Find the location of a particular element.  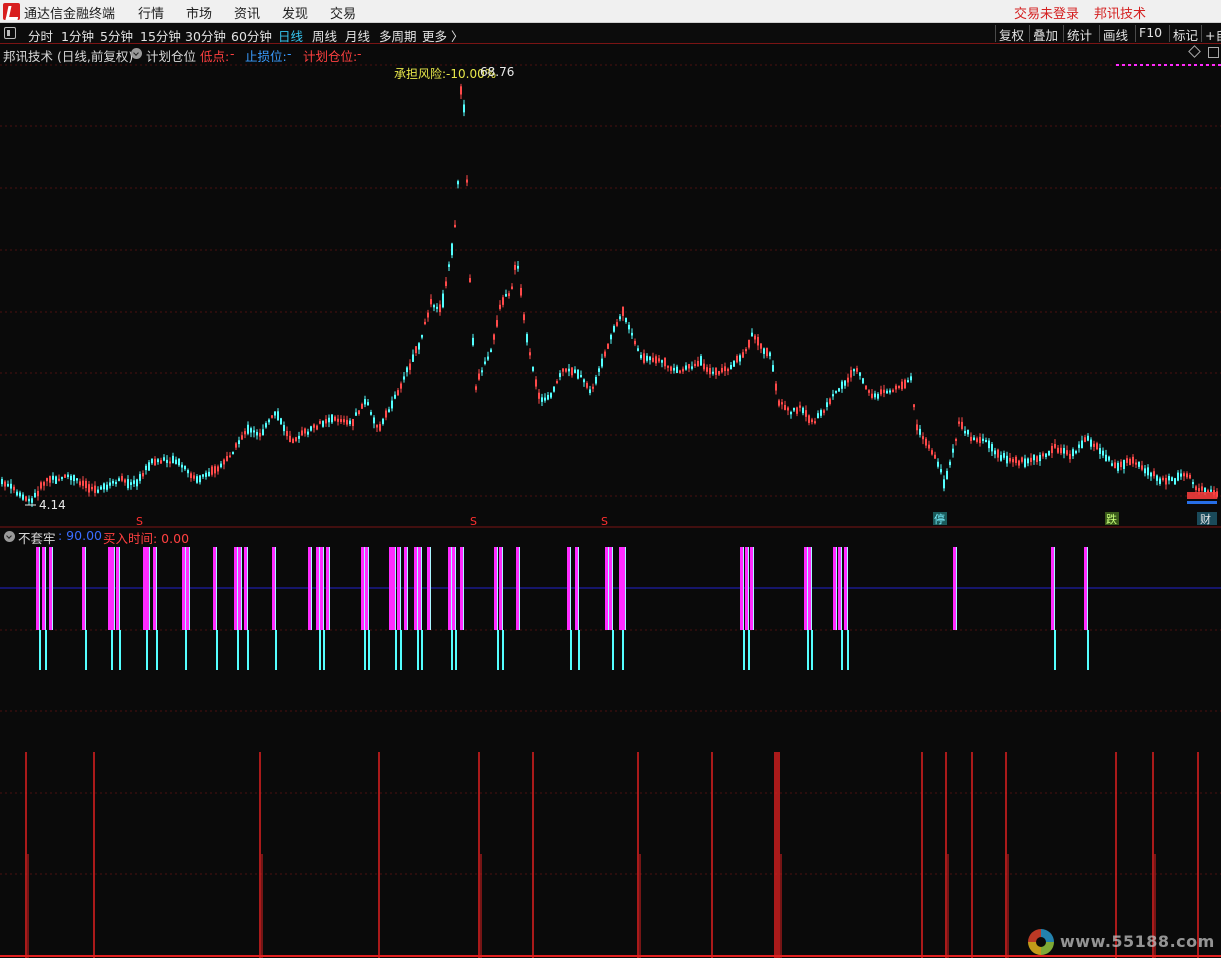

low-point-value: - is located at coordinates (232, 53).